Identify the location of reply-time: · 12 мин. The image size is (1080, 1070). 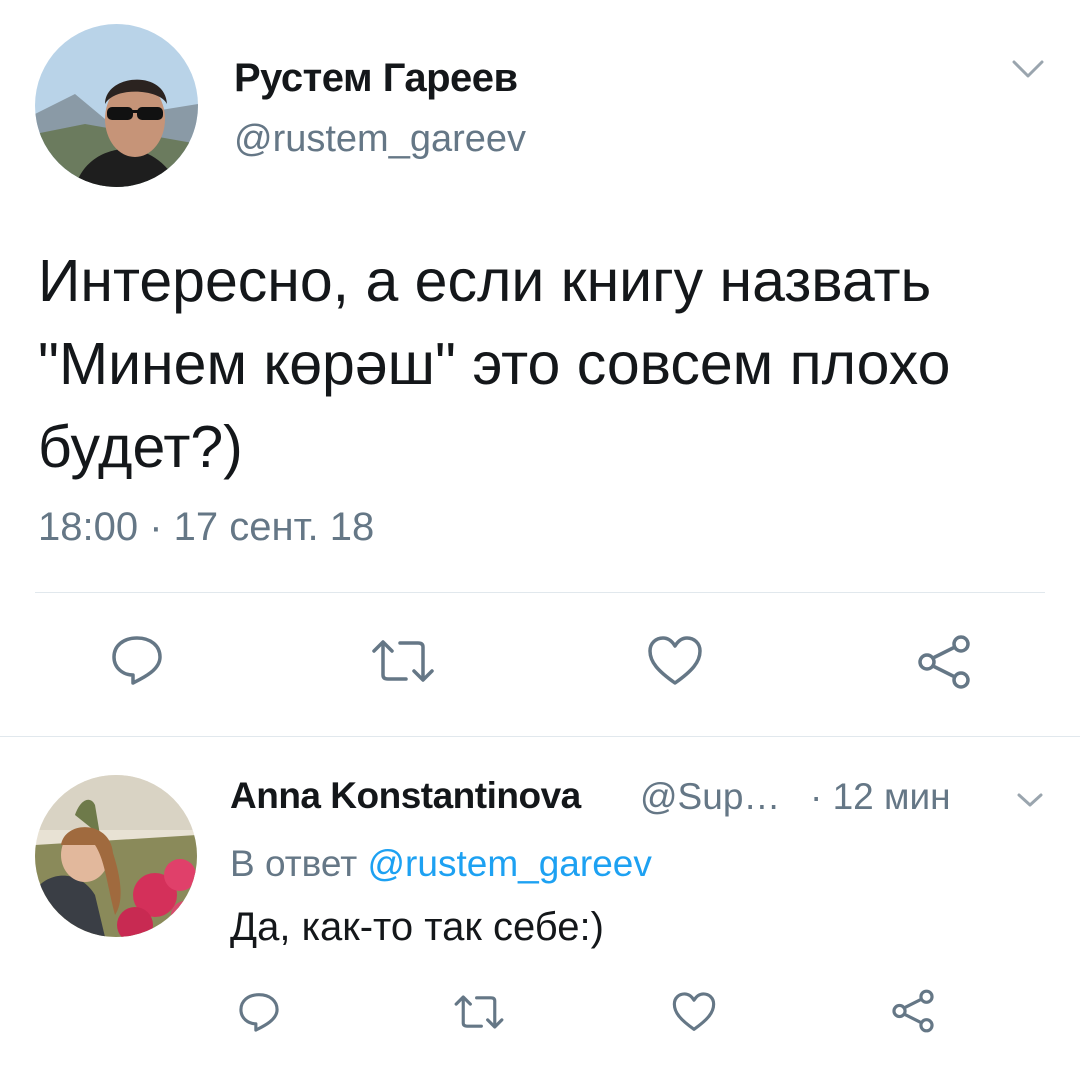
(880, 796).